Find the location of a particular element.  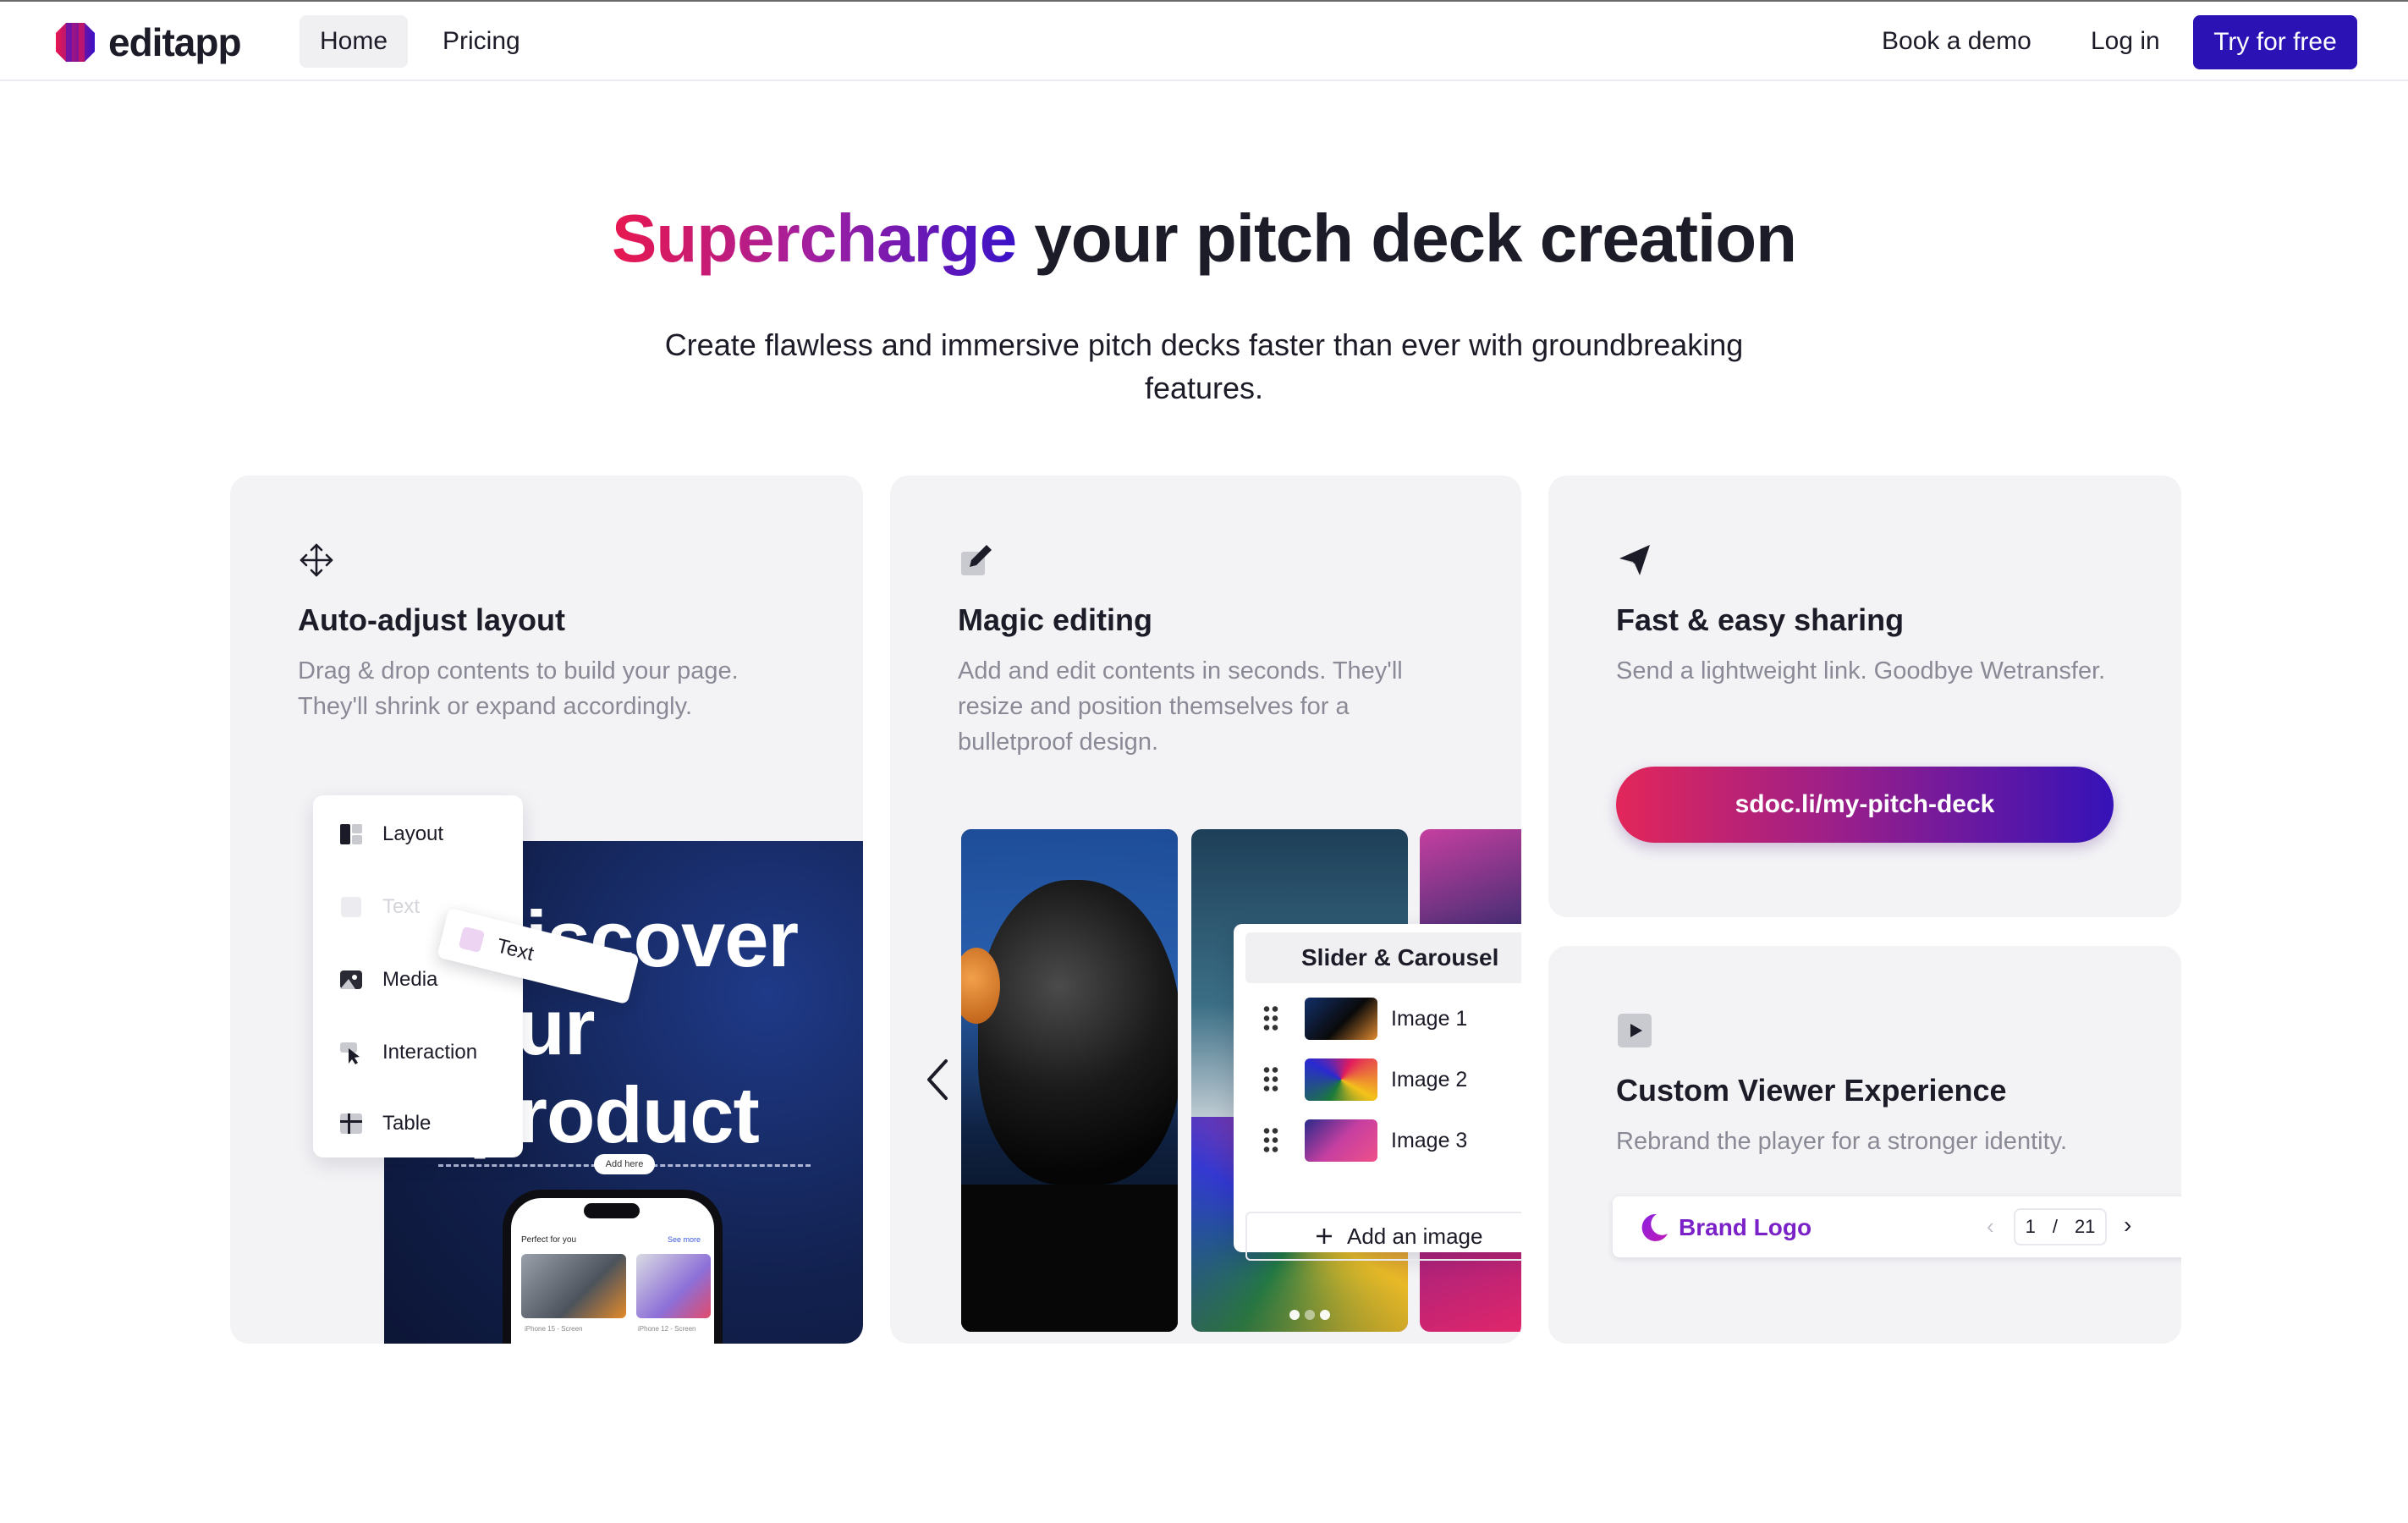

menu-item-interaction: Interaction is located at coordinates (407, 1053).